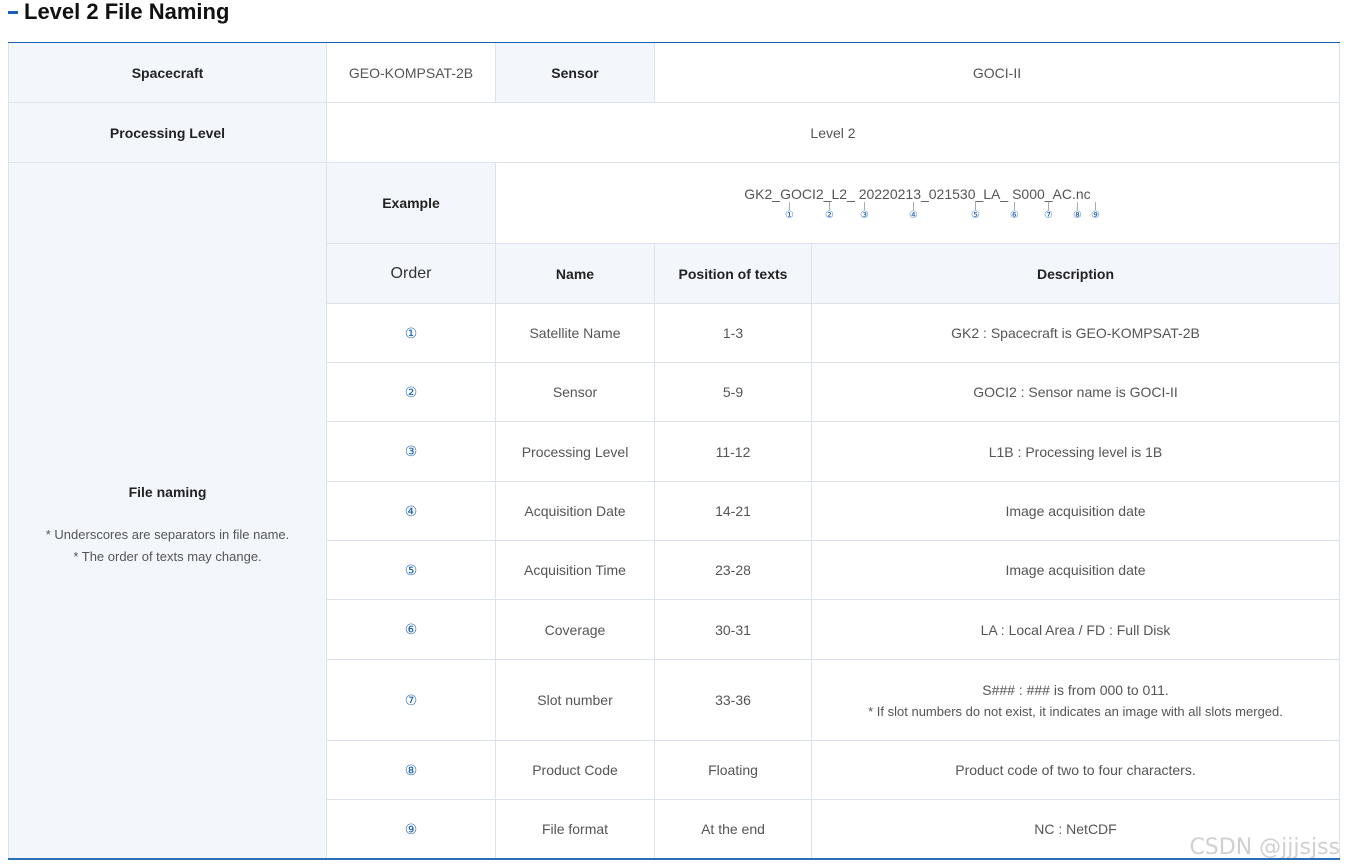 This screenshot has height=866, width=1346. What do you see at coordinates (575, 630) in the screenshot?
I see `row-6-name: Coverage` at bounding box center [575, 630].